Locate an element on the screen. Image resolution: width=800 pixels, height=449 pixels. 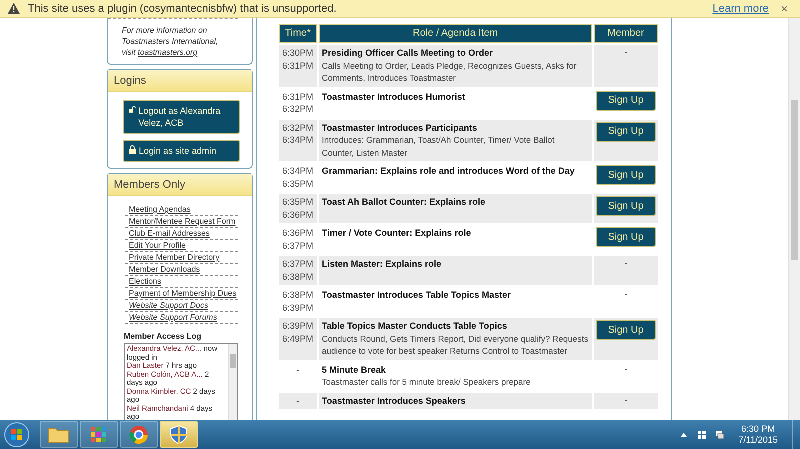
app-grid-icon is located at coordinates (99, 434).